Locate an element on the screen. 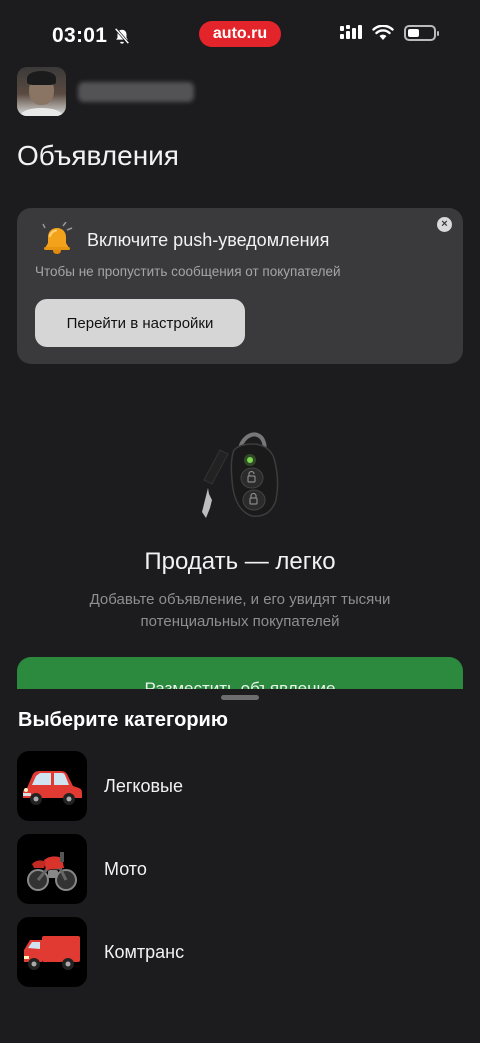 This screenshot has width=480, height=1043. car-icon is located at coordinates (52, 786).